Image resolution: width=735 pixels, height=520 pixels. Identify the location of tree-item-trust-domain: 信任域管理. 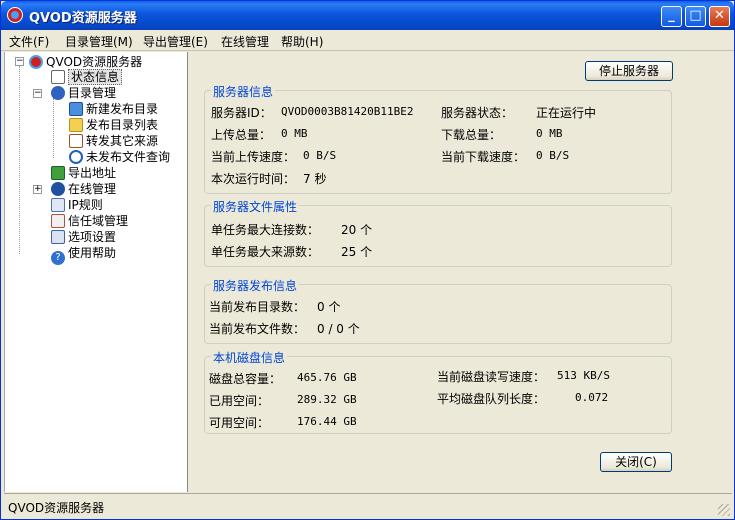
(89, 221).